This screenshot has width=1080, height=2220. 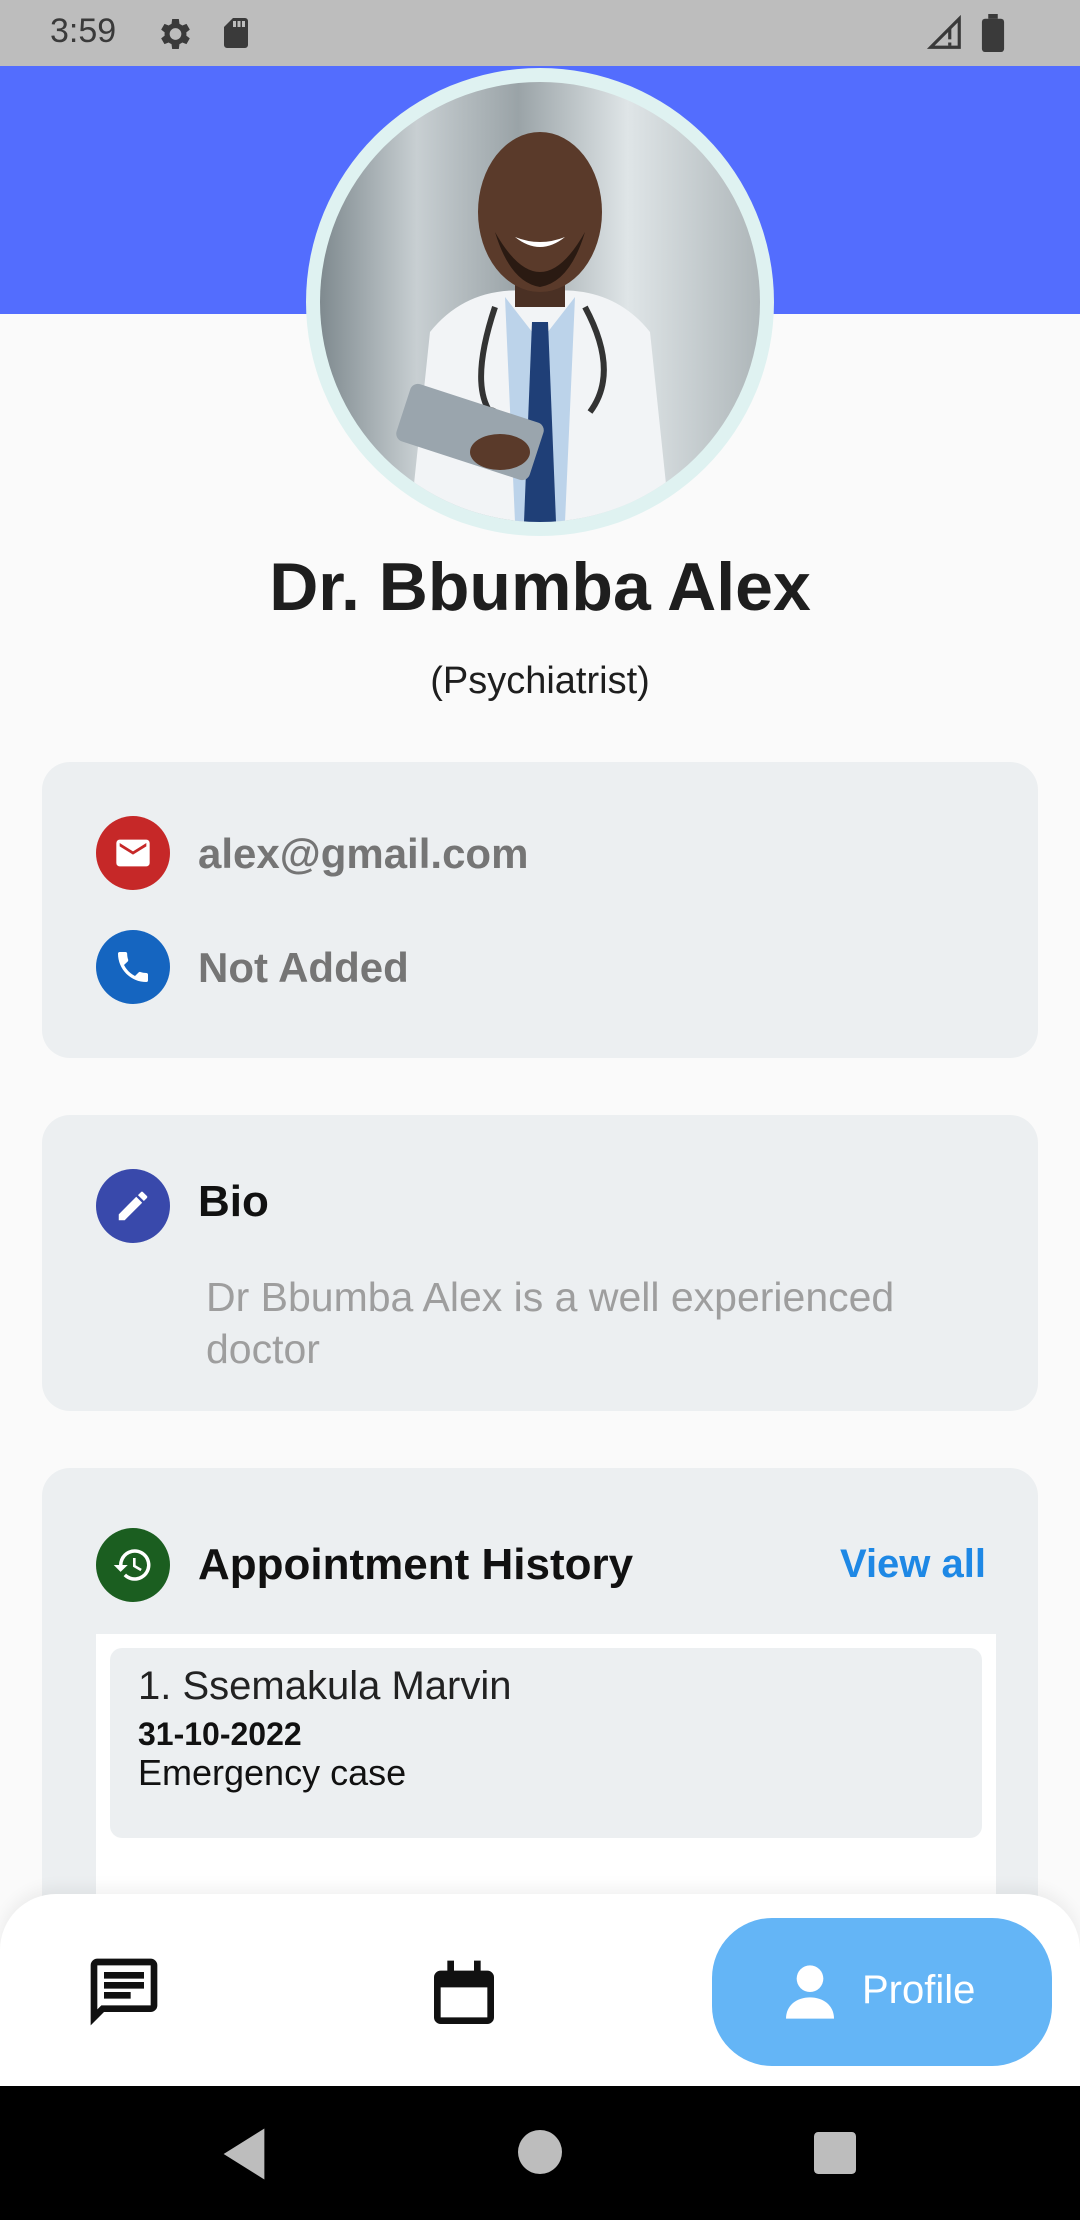 I want to click on contact-card: alex@gmail.com Not Added, so click(x=540, y=910).